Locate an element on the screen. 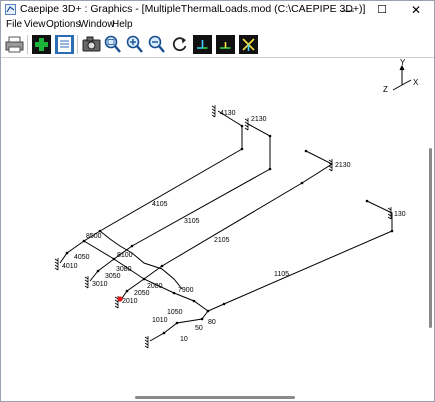 Image resolution: width=435 pixels, height=402 pixels. menu-bar: File View Options Window Help is located at coordinates (217, 24).